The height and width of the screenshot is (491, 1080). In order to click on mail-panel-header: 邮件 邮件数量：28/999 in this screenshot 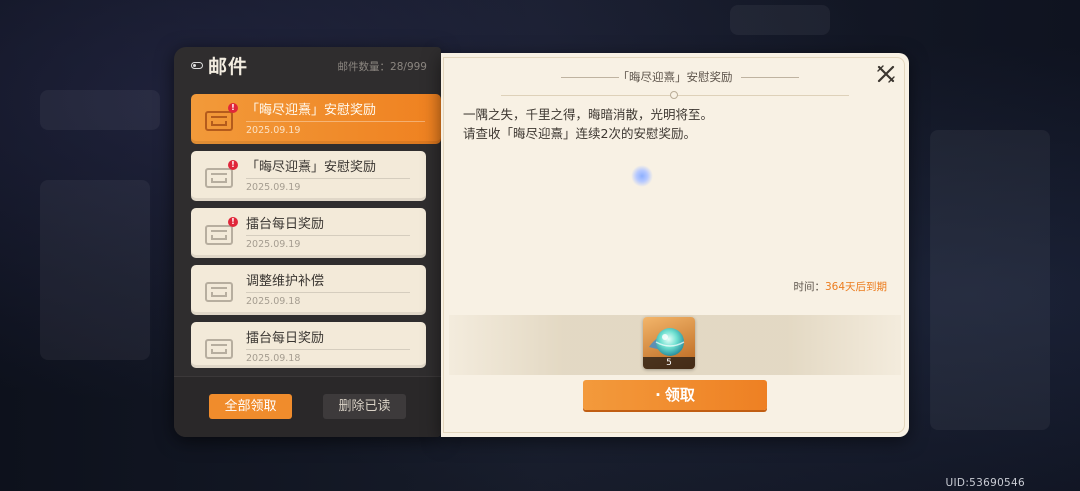, I will do `click(307, 66)`.